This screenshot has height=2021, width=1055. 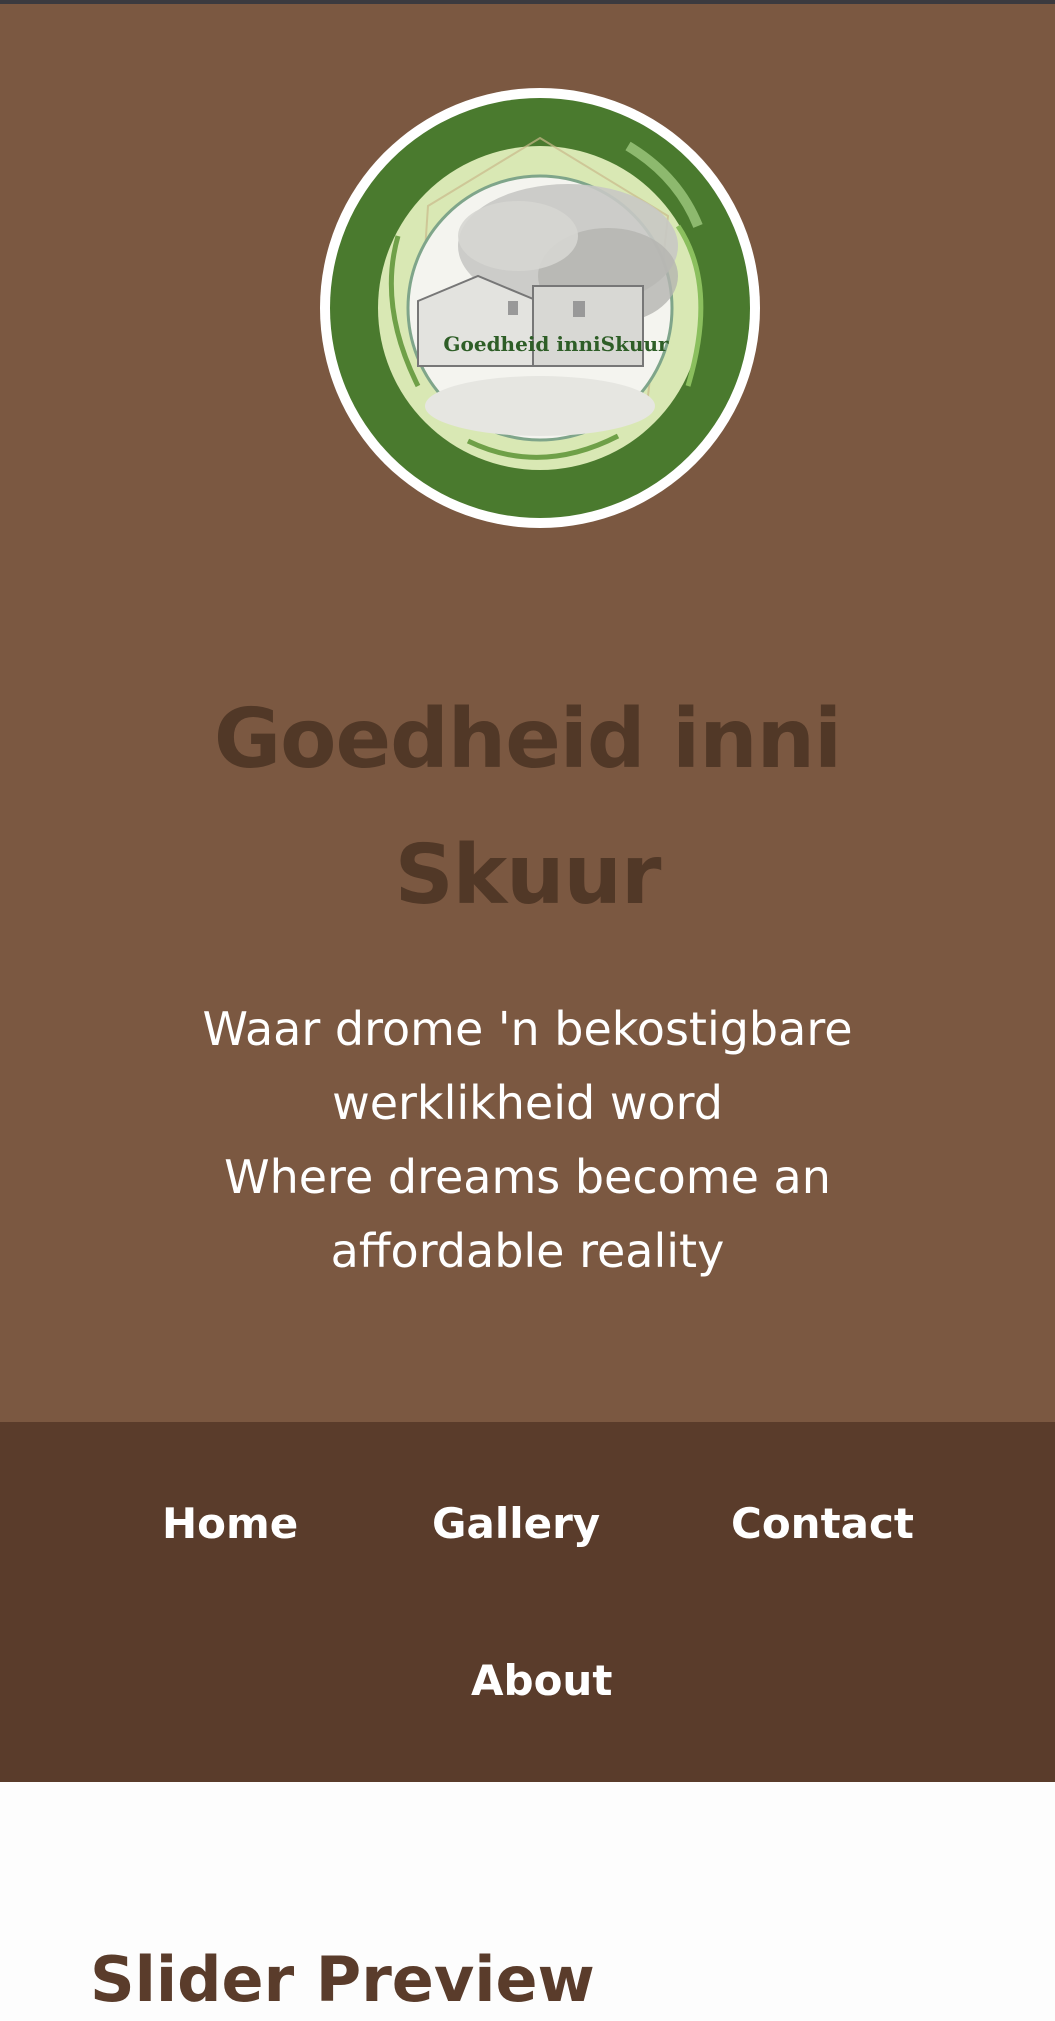 I want to click on nav-link-home: Home, so click(x=230, y=1524).